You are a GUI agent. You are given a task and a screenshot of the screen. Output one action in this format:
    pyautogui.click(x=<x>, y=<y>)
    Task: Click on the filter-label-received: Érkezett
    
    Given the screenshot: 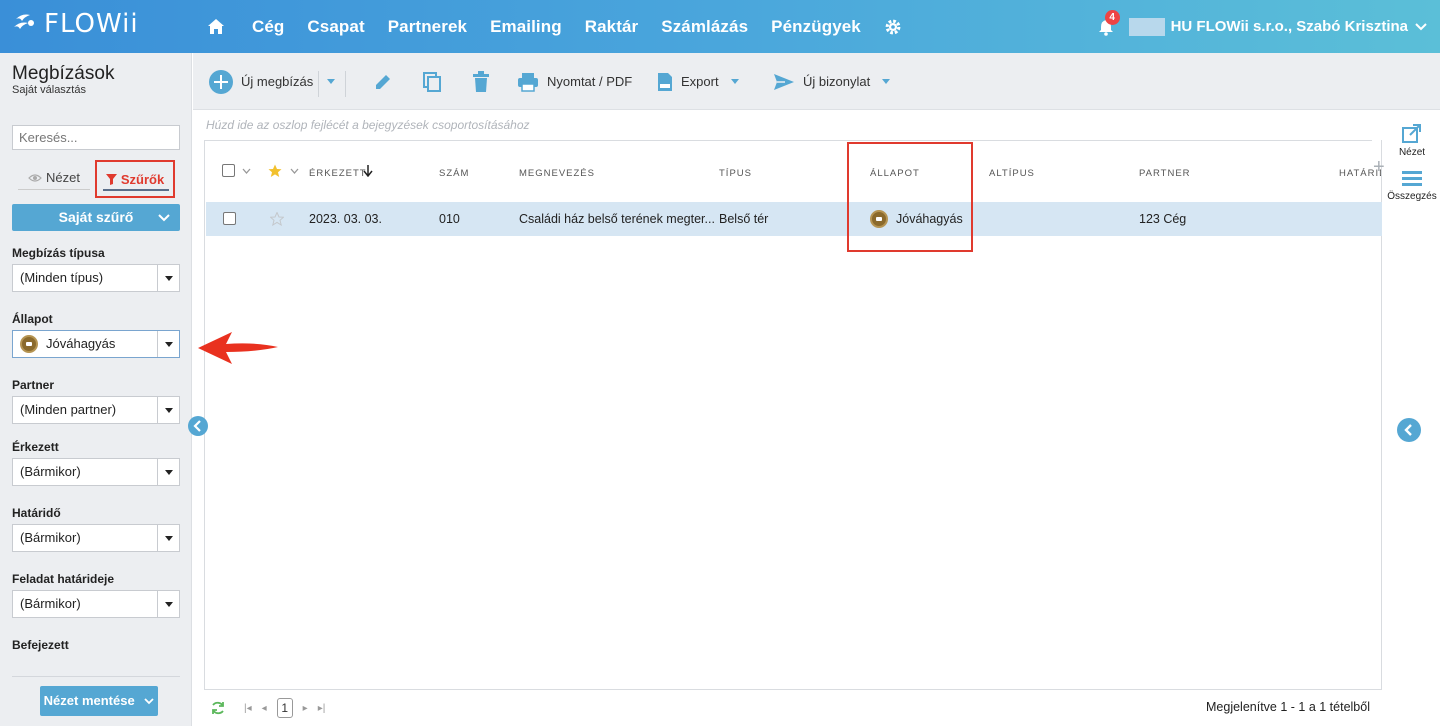 What is the action you would take?
    pyautogui.click(x=35, y=447)
    